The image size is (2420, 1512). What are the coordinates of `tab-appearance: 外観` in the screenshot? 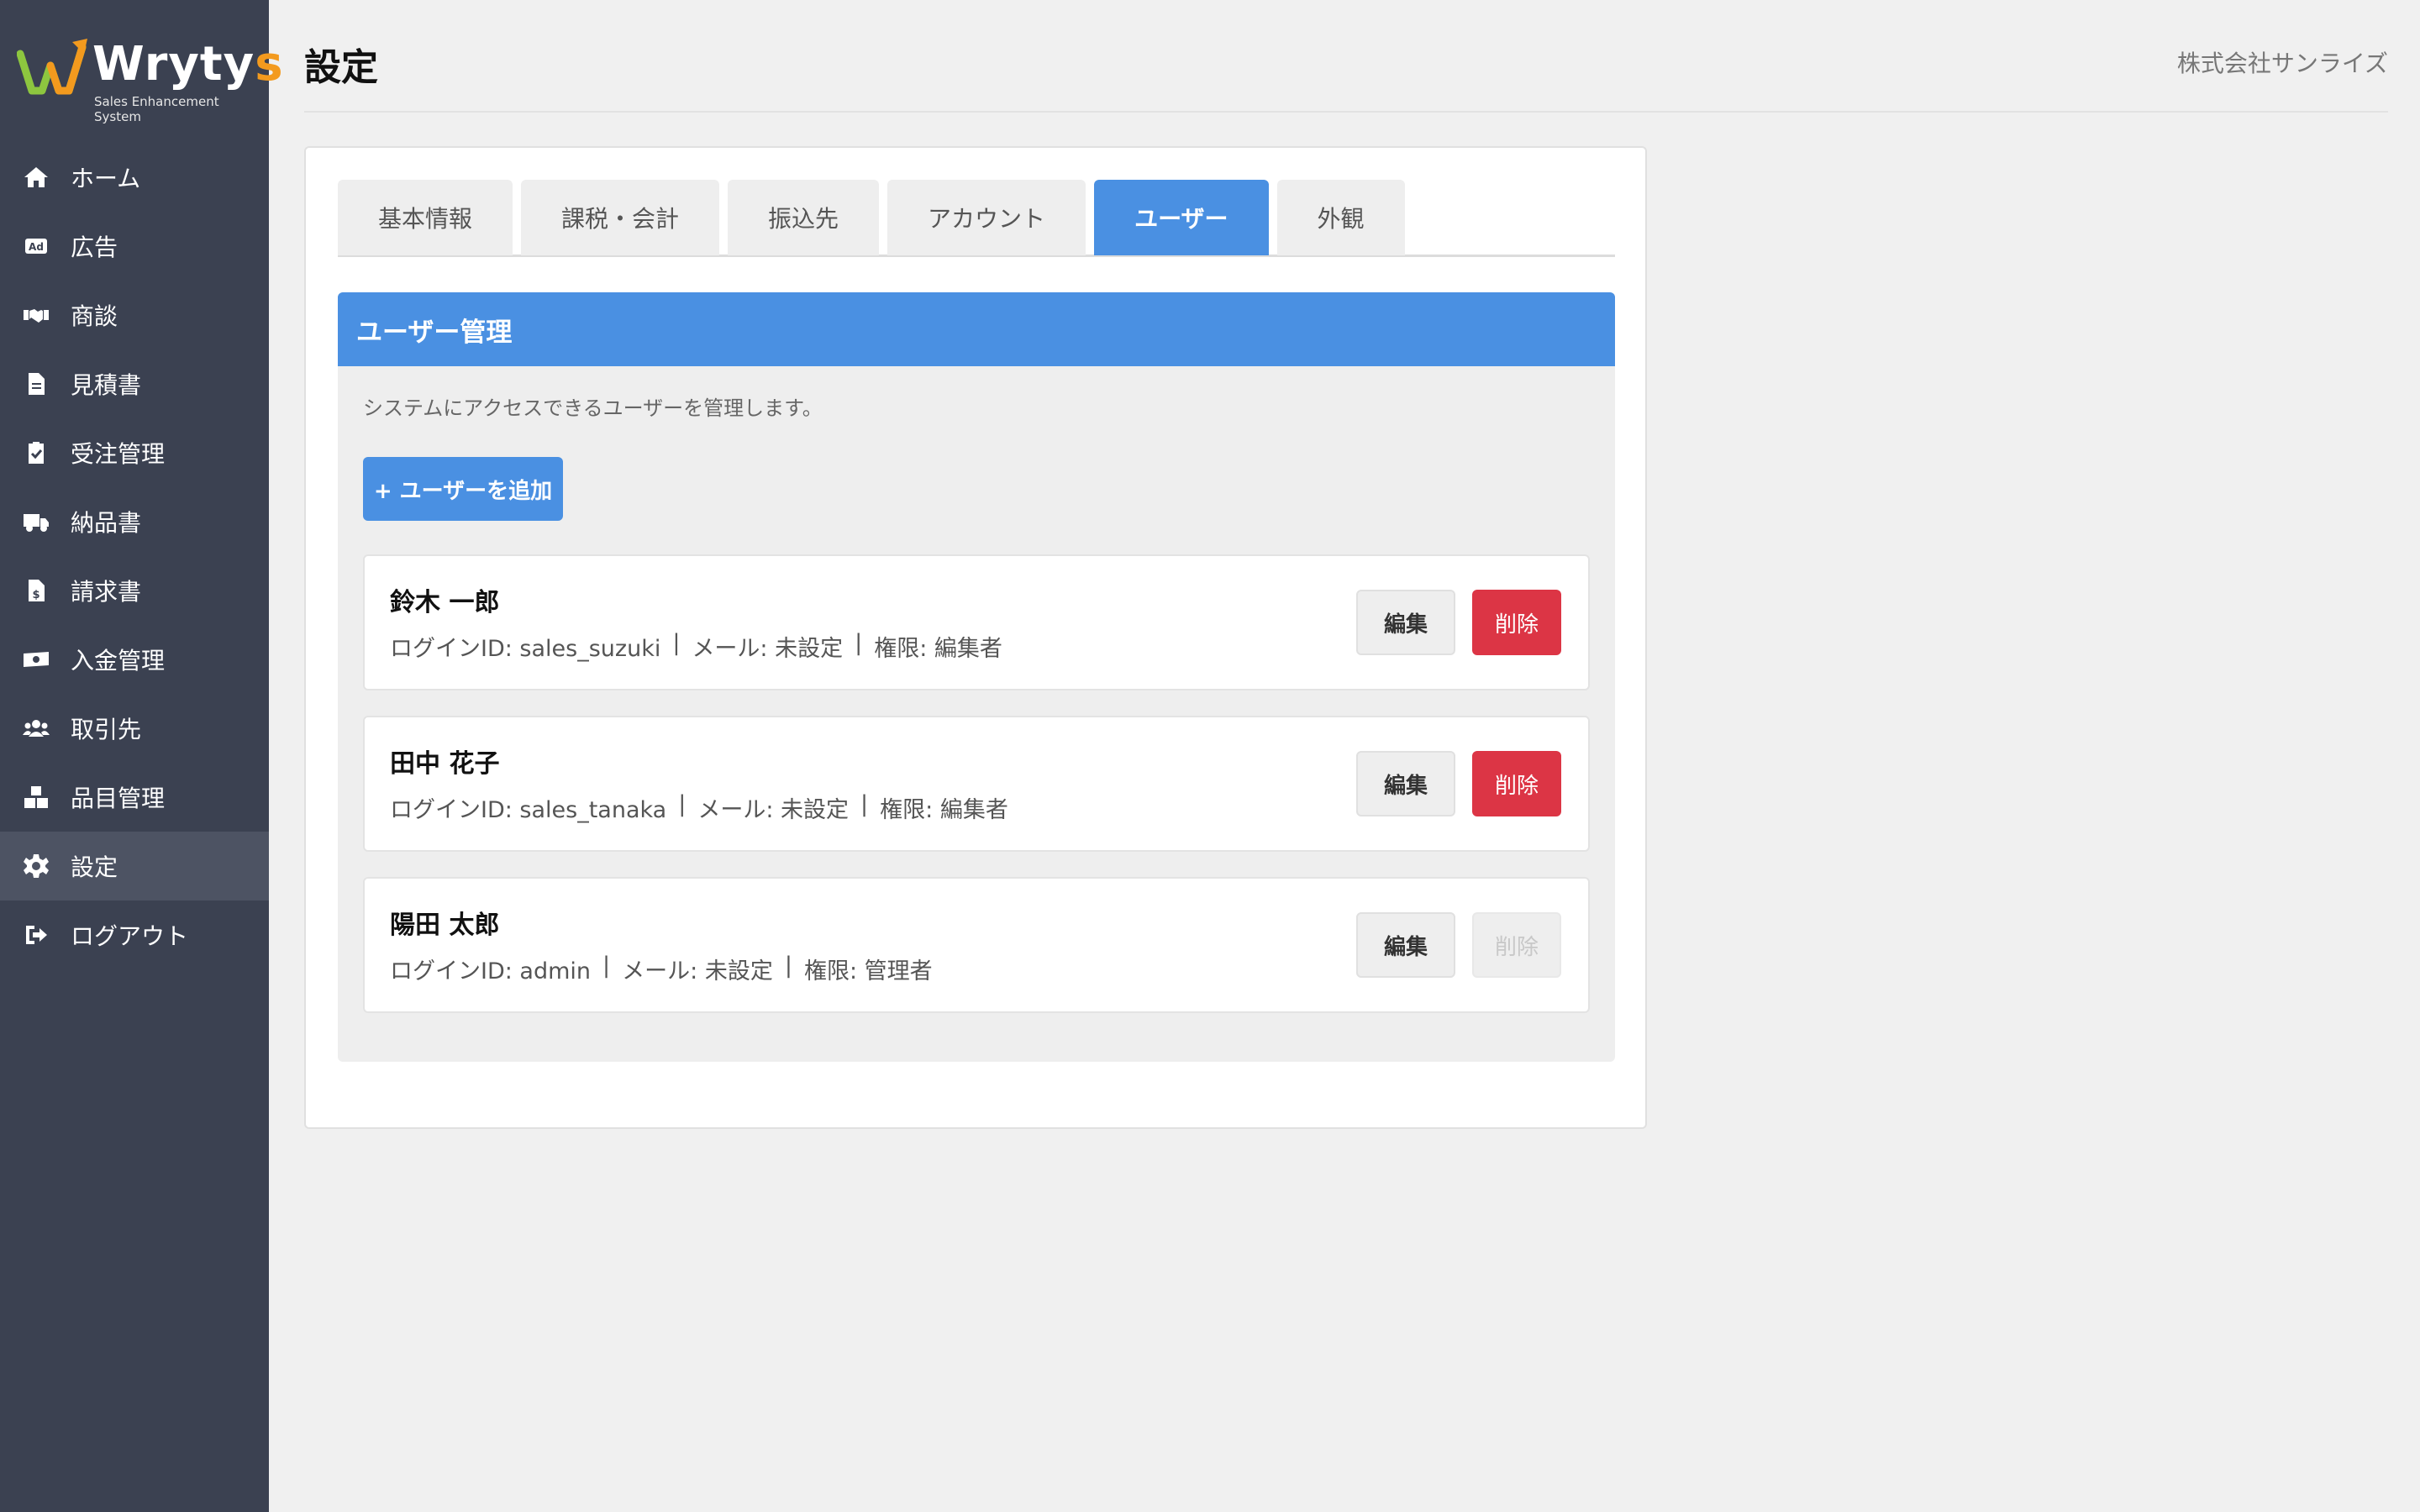 It's located at (1341, 217).